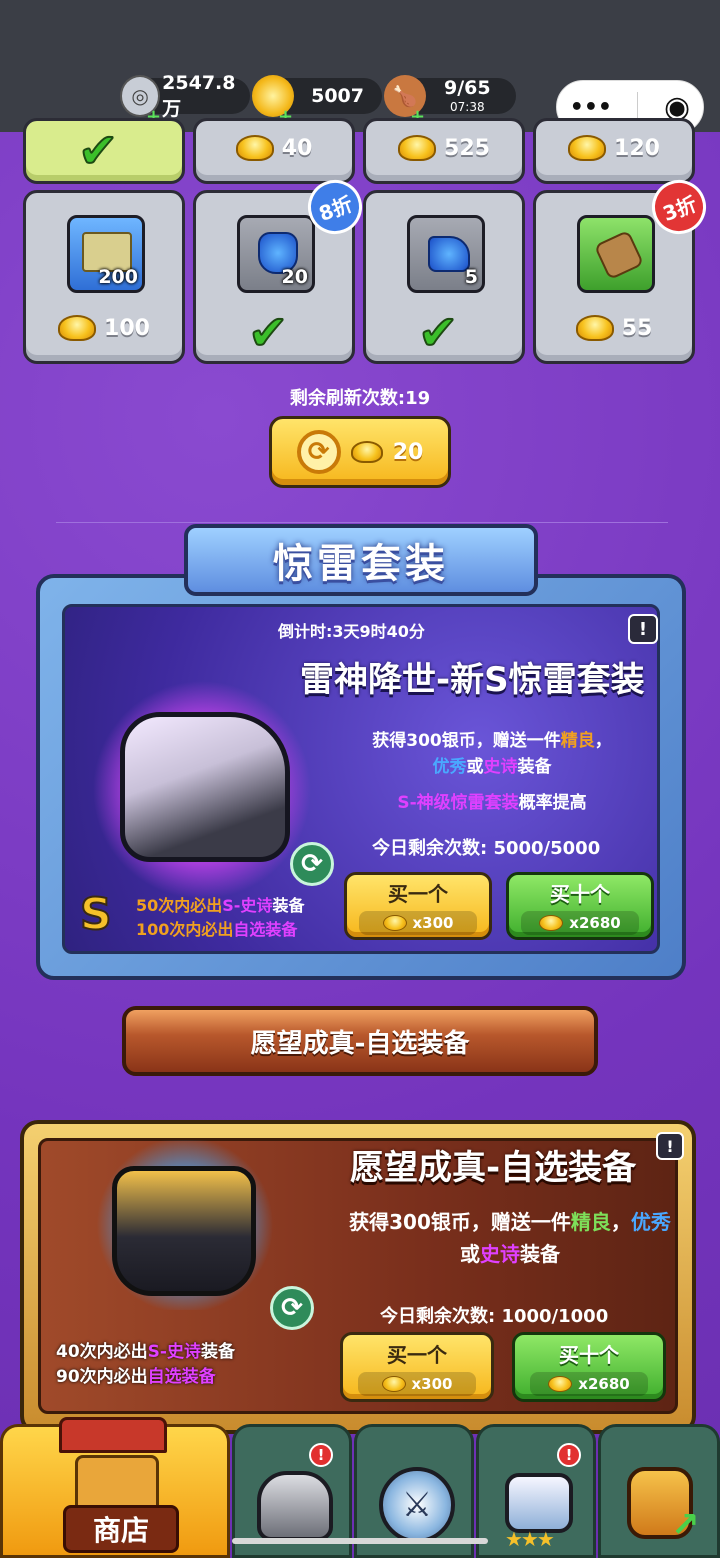 This screenshot has height=1558, width=720. I want to click on gold-value: 5007, so click(337, 96).